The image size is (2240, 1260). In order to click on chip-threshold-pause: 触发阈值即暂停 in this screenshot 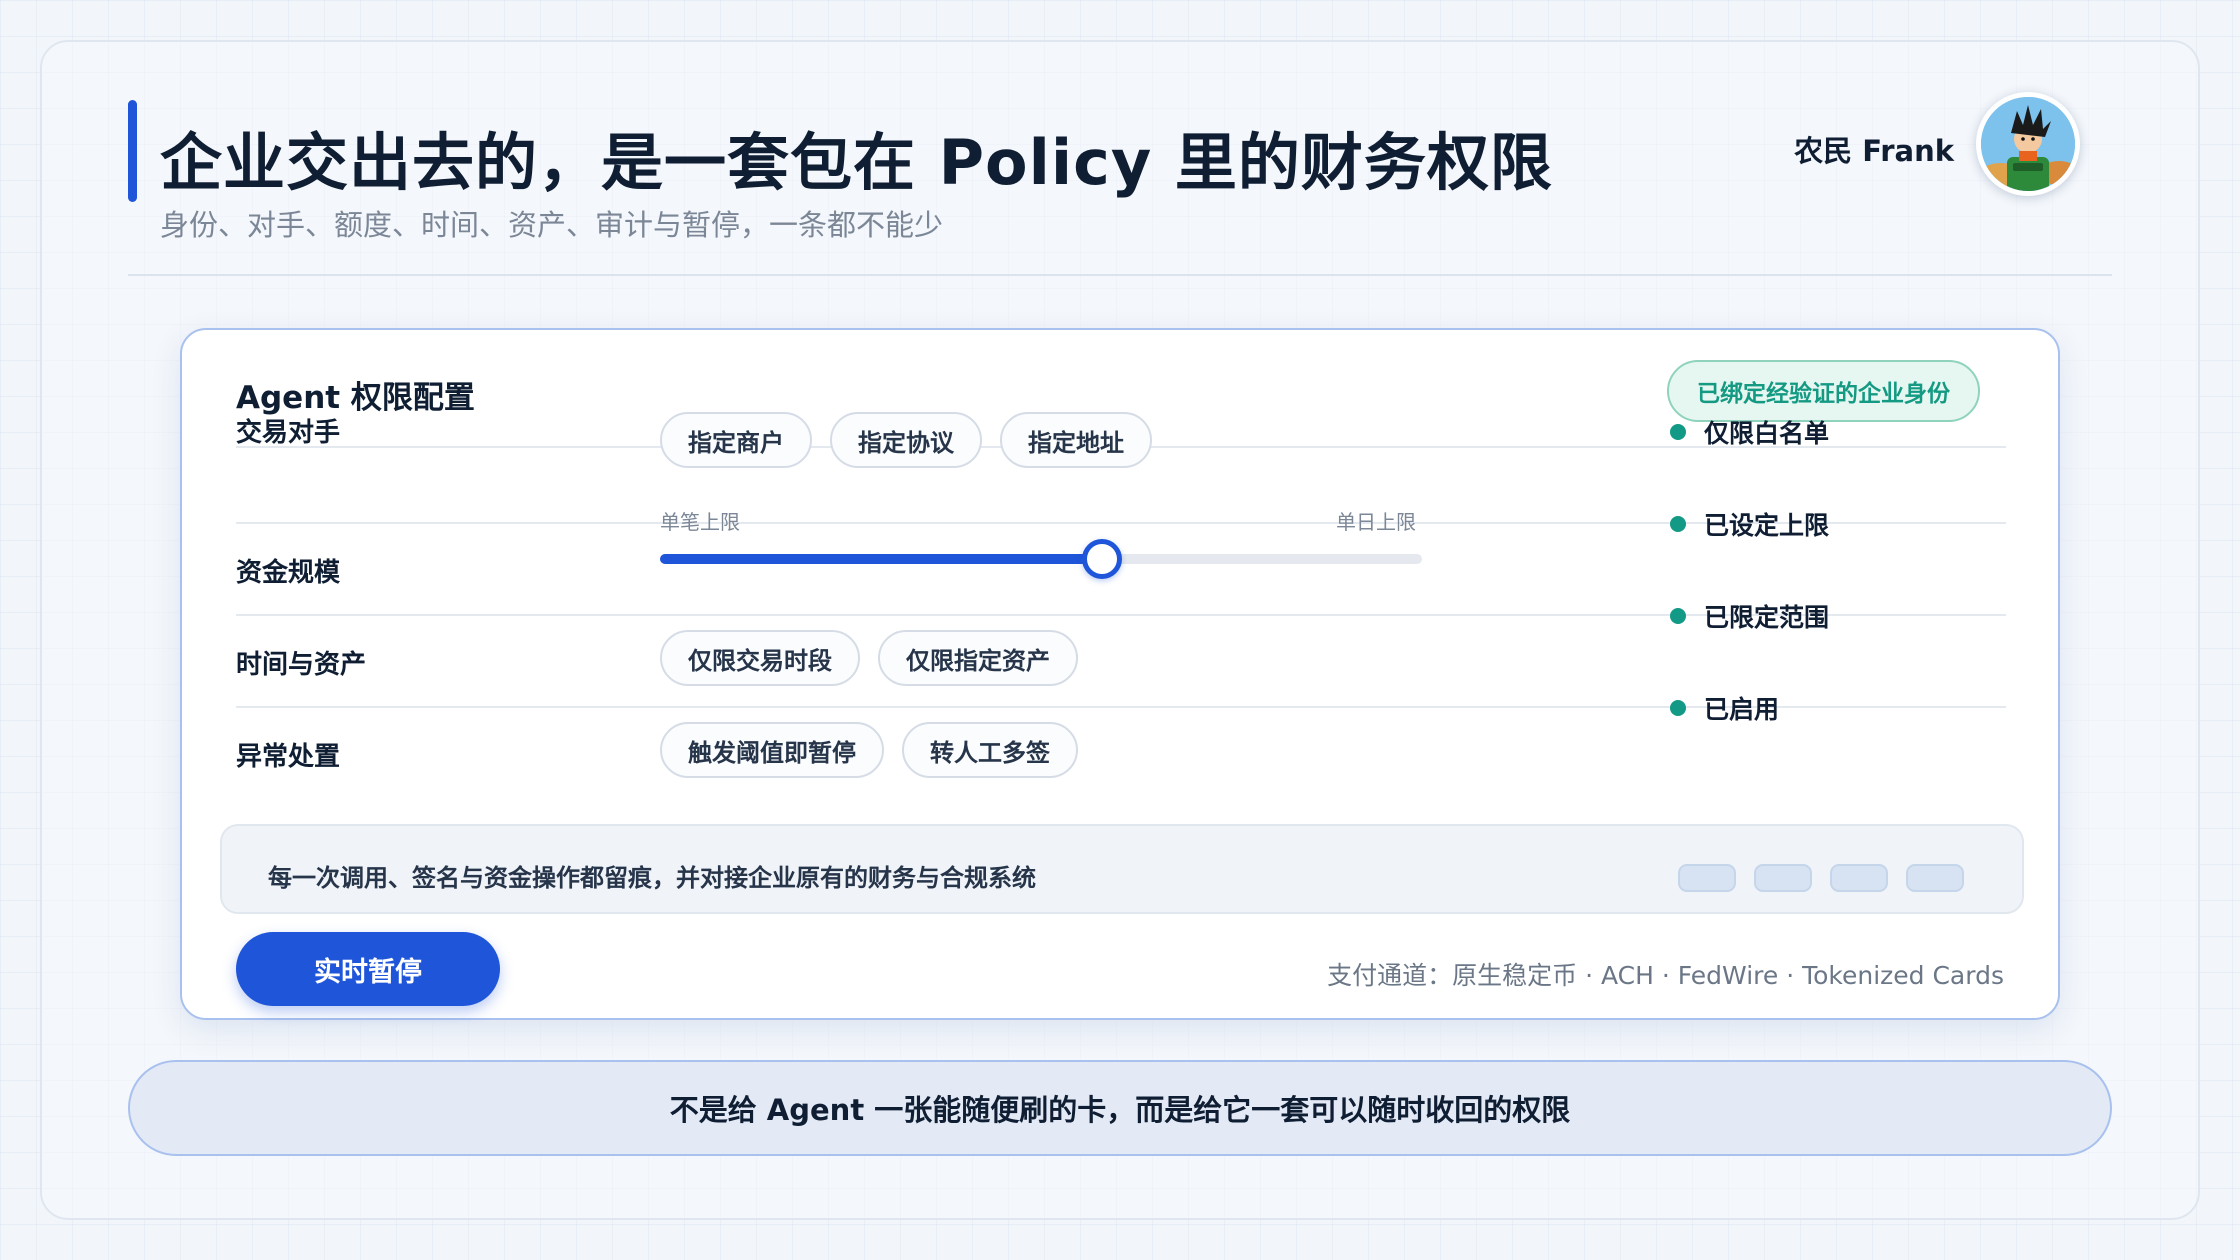, I will do `click(772, 750)`.